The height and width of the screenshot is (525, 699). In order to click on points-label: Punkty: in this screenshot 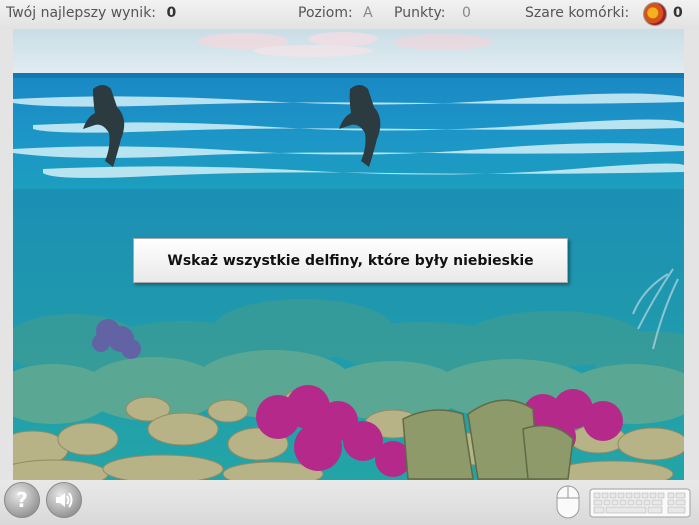, I will do `click(420, 13)`.